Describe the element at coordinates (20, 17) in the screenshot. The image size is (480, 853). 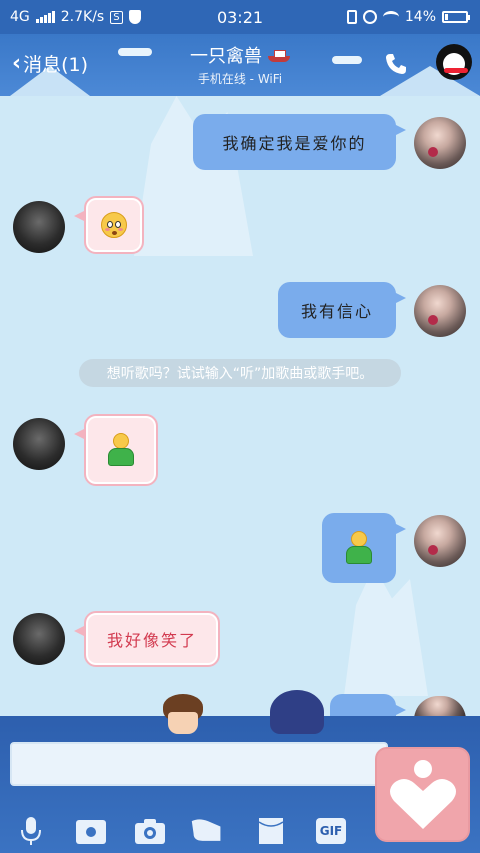
I see `network-type: 4G` at that location.